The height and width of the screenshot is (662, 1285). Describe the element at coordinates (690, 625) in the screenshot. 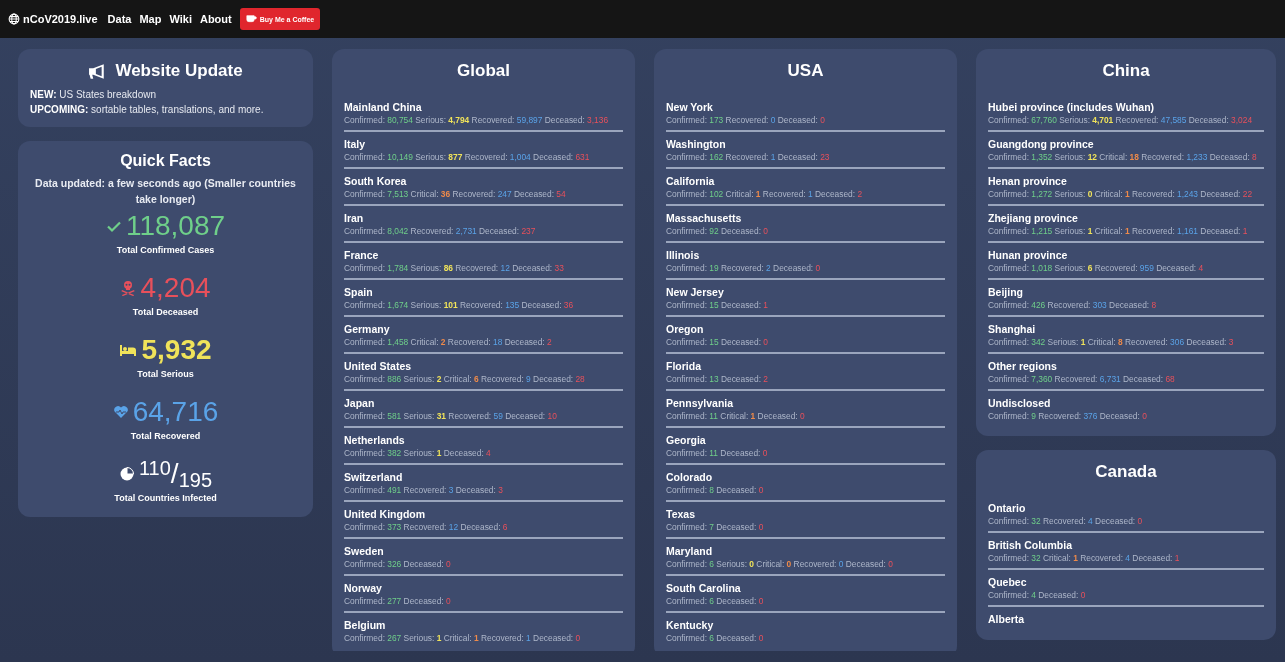

I see `region-name: Kentucky` at that location.